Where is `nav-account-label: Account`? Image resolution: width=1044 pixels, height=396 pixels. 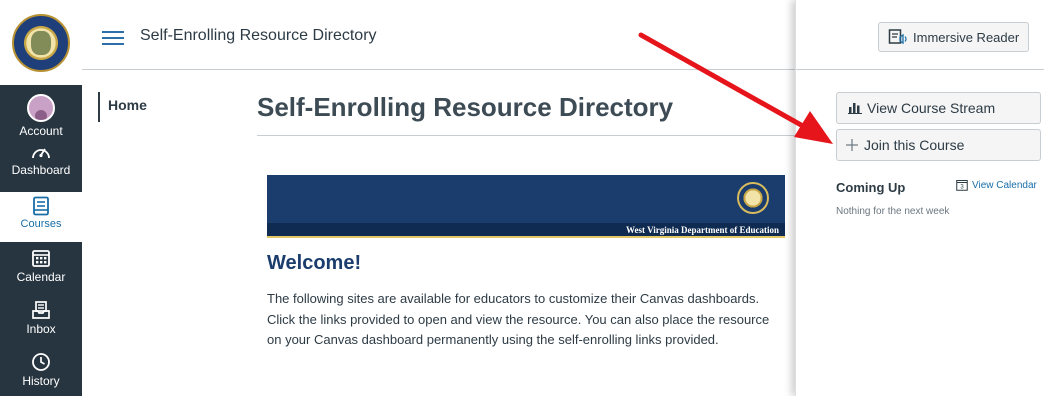
nav-account-label: Account is located at coordinates (41, 131).